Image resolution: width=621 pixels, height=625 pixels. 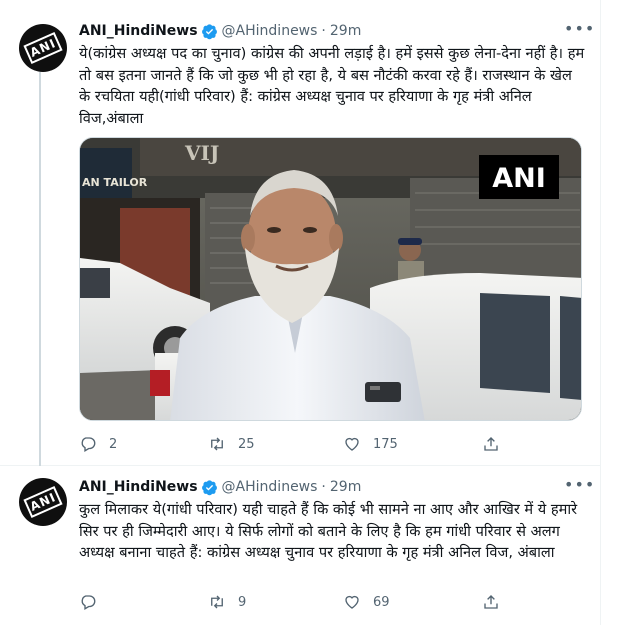 What do you see at coordinates (366, 602) in the screenshot?
I see `like-button: 69` at bounding box center [366, 602].